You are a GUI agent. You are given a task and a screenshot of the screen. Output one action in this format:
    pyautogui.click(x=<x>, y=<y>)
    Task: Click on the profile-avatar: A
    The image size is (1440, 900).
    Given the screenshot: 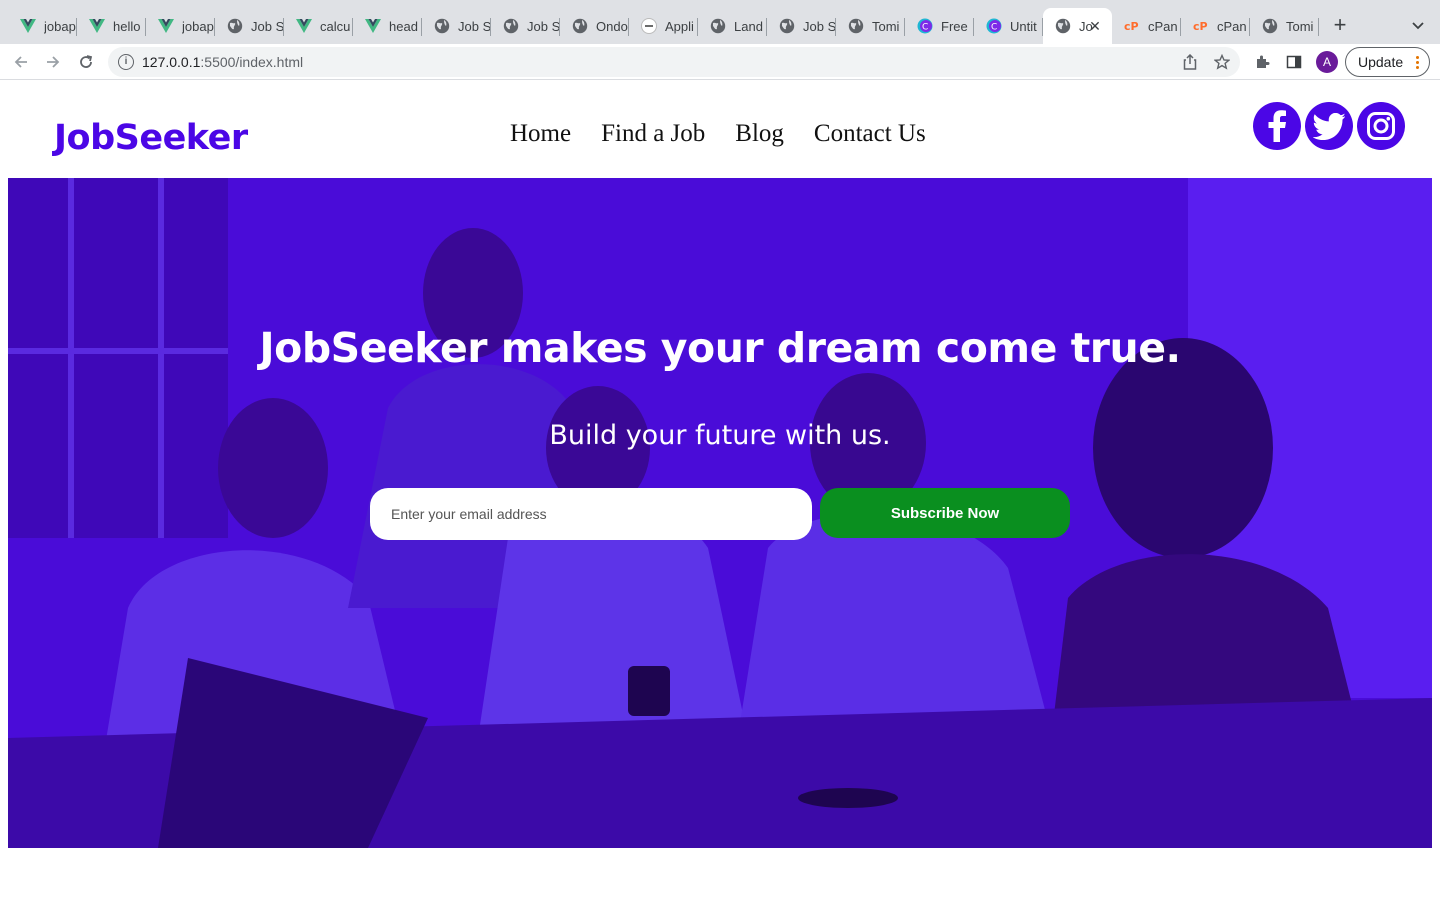 What is the action you would take?
    pyautogui.click(x=1327, y=62)
    